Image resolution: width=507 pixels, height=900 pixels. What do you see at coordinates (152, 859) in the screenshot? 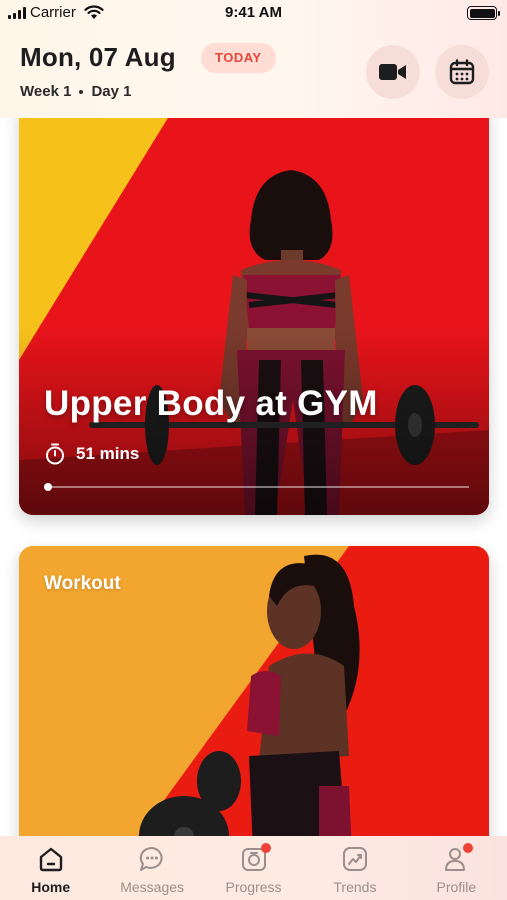
I see `chat-icon` at bounding box center [152, 859].